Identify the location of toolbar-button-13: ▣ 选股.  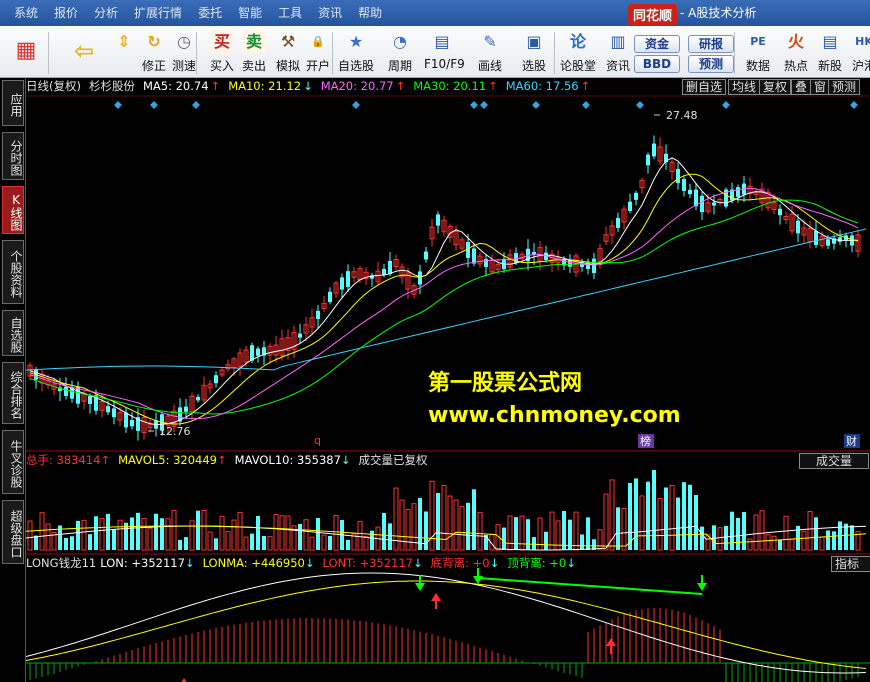
(534, 53).